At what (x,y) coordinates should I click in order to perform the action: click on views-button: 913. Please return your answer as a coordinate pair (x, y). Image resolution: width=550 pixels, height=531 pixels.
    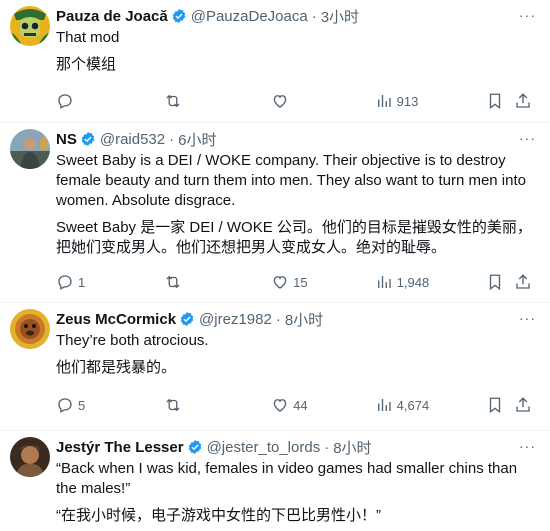
    Looking at the image, I should click on (431, 101).